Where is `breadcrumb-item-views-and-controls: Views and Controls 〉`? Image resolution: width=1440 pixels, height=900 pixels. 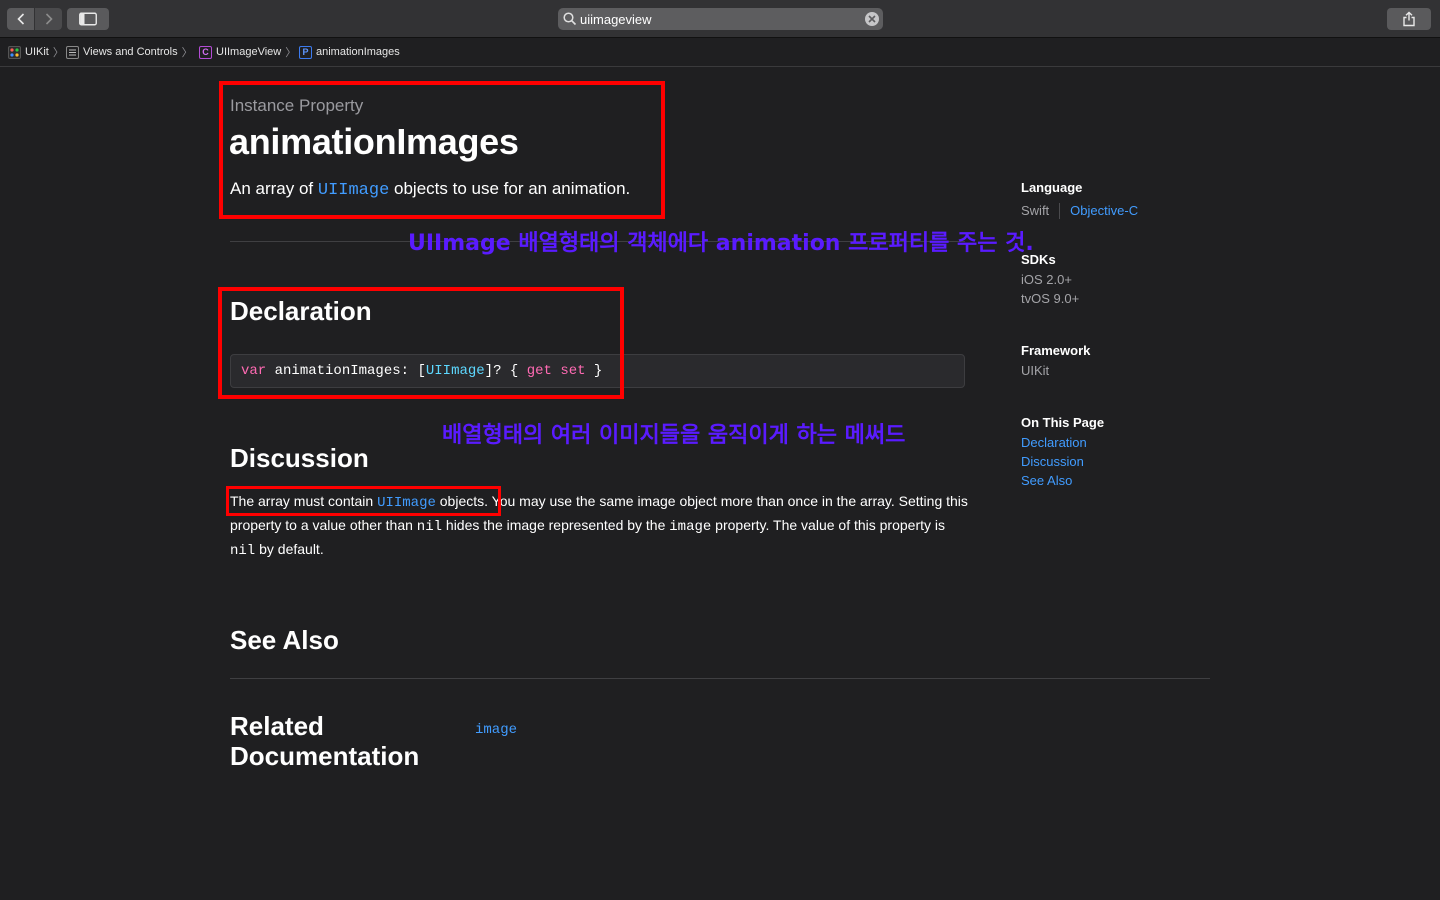 breadcrumb-item-views-and-controls: Views and Controls 〉 is located at coordinates (129, 52).